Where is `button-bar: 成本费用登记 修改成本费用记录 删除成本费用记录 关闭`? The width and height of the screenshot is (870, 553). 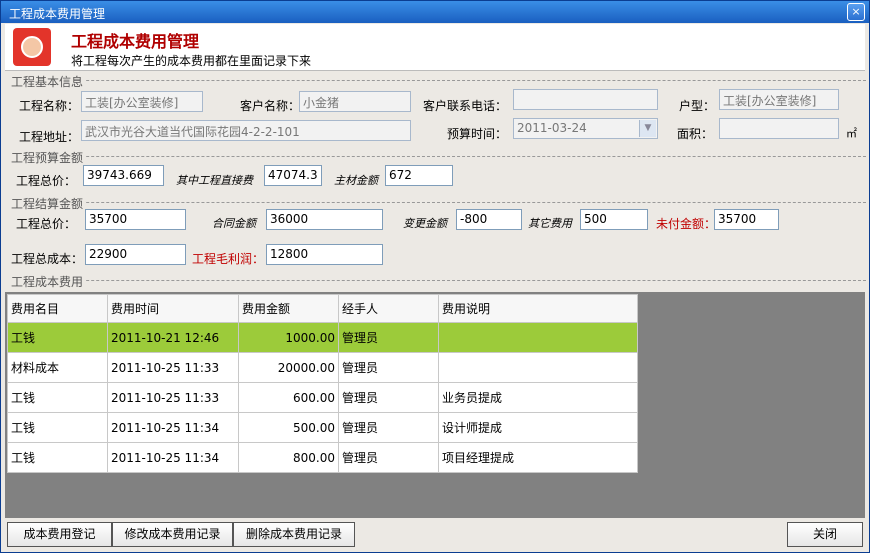
button-bar: 成本费用登记 修改成本费用记录 删除成本费用记录 关闭 is located at coordinates (435, 534).